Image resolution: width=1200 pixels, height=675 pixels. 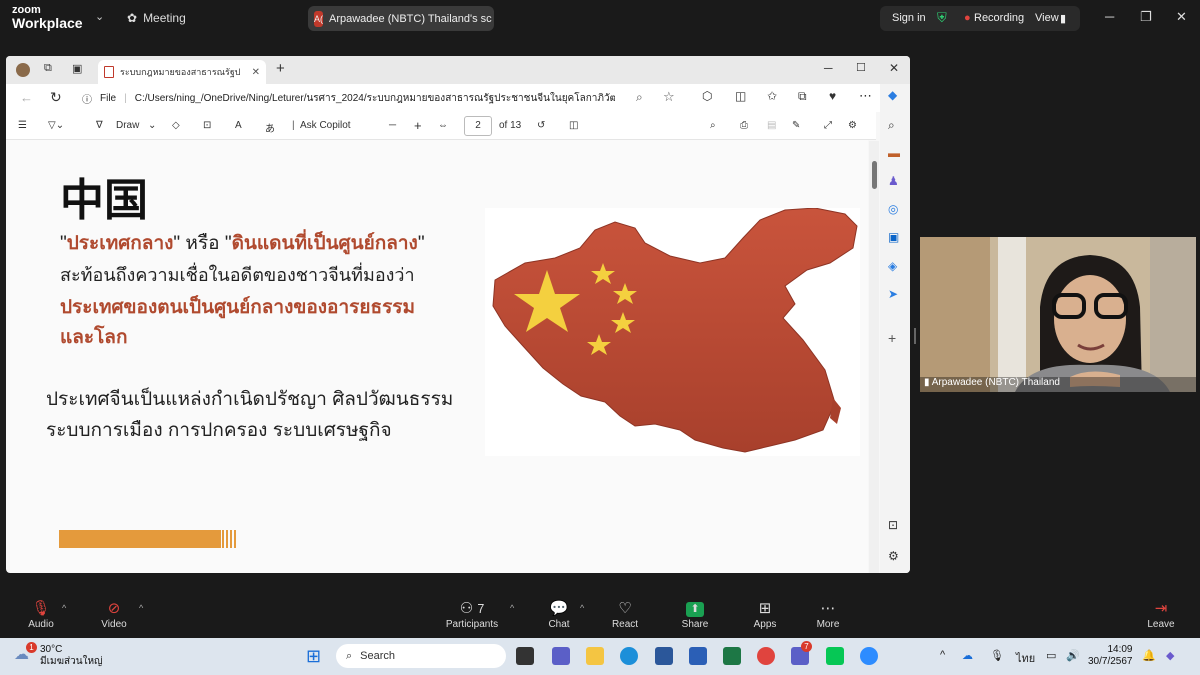 What do you see at coordinates (893, 294) in the screenshot?
I see `send-icon: ➤` at bounding box center [893, 294].